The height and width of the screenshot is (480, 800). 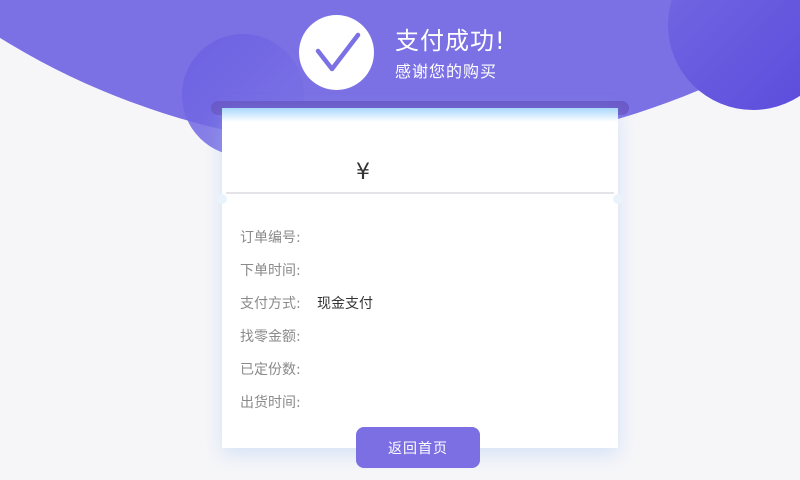 What do you see at coordinates (345, 304) in the screenshot?
I see `payment-method-value: 现金支付` at bounding box center [345, 304].